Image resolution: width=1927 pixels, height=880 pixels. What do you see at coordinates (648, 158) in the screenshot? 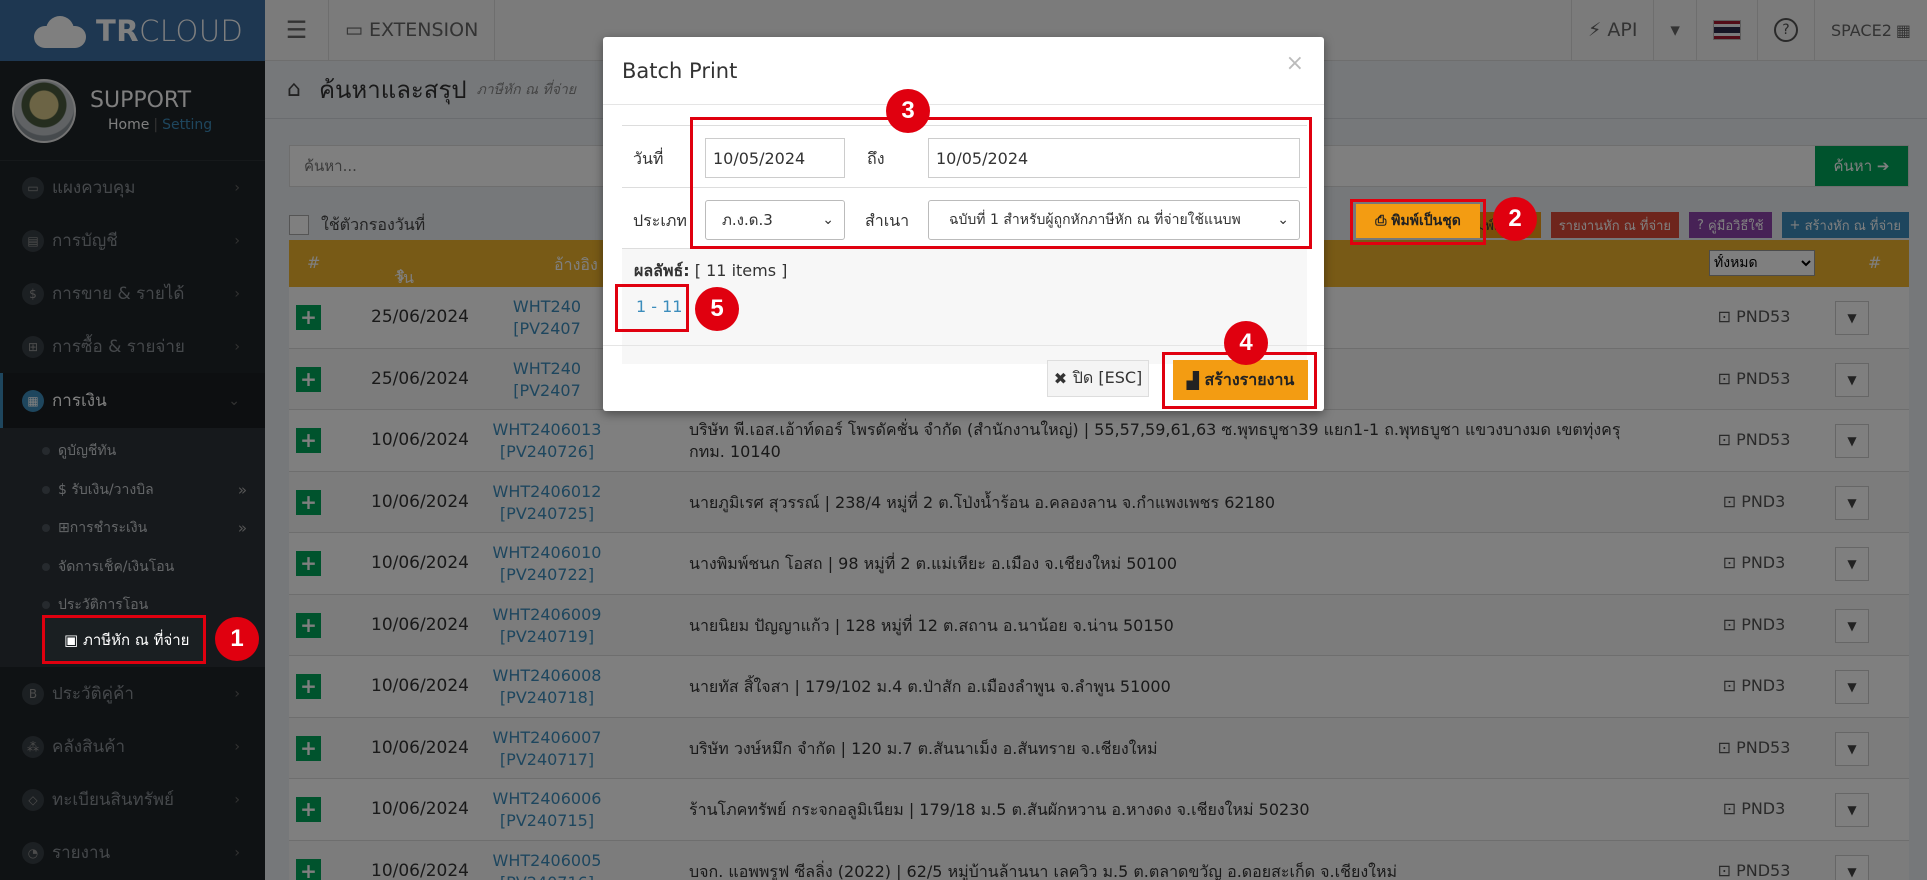
I see `date-label: วันที่` at bounding box center [648, 158].